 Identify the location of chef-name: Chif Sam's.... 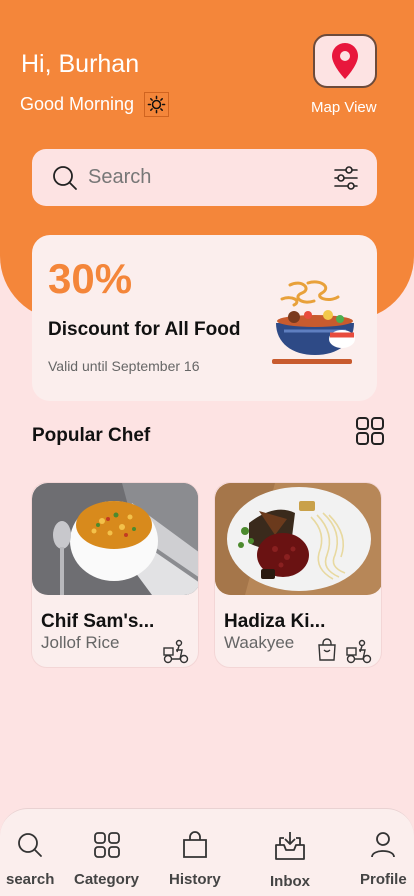
(98, 621).